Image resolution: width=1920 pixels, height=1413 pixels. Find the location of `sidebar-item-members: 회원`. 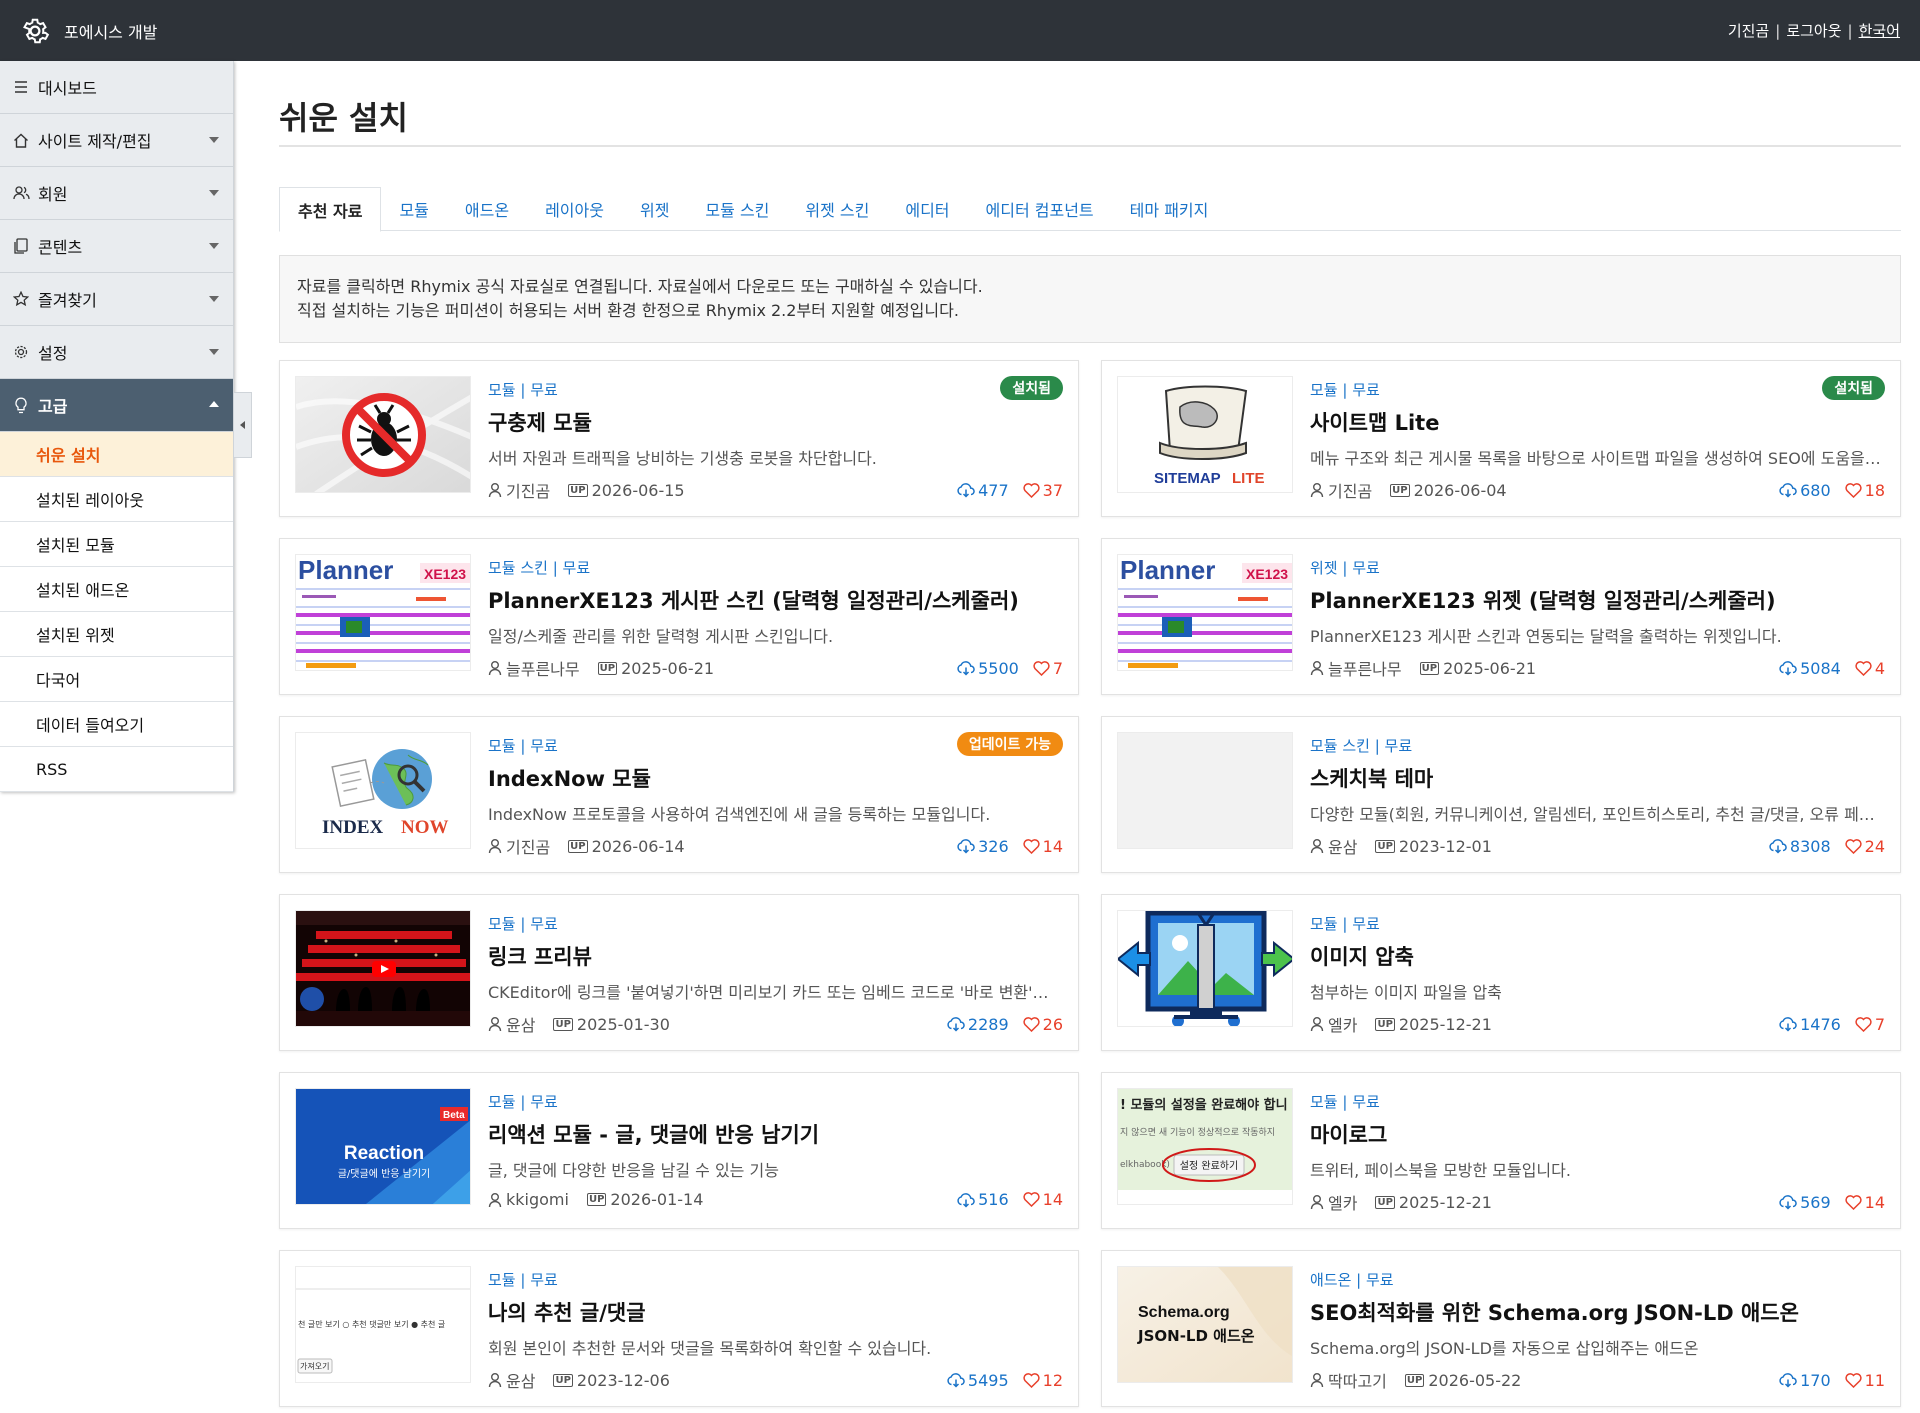

sidebar-item-members: 회원 is located at coordinates (116, 193).